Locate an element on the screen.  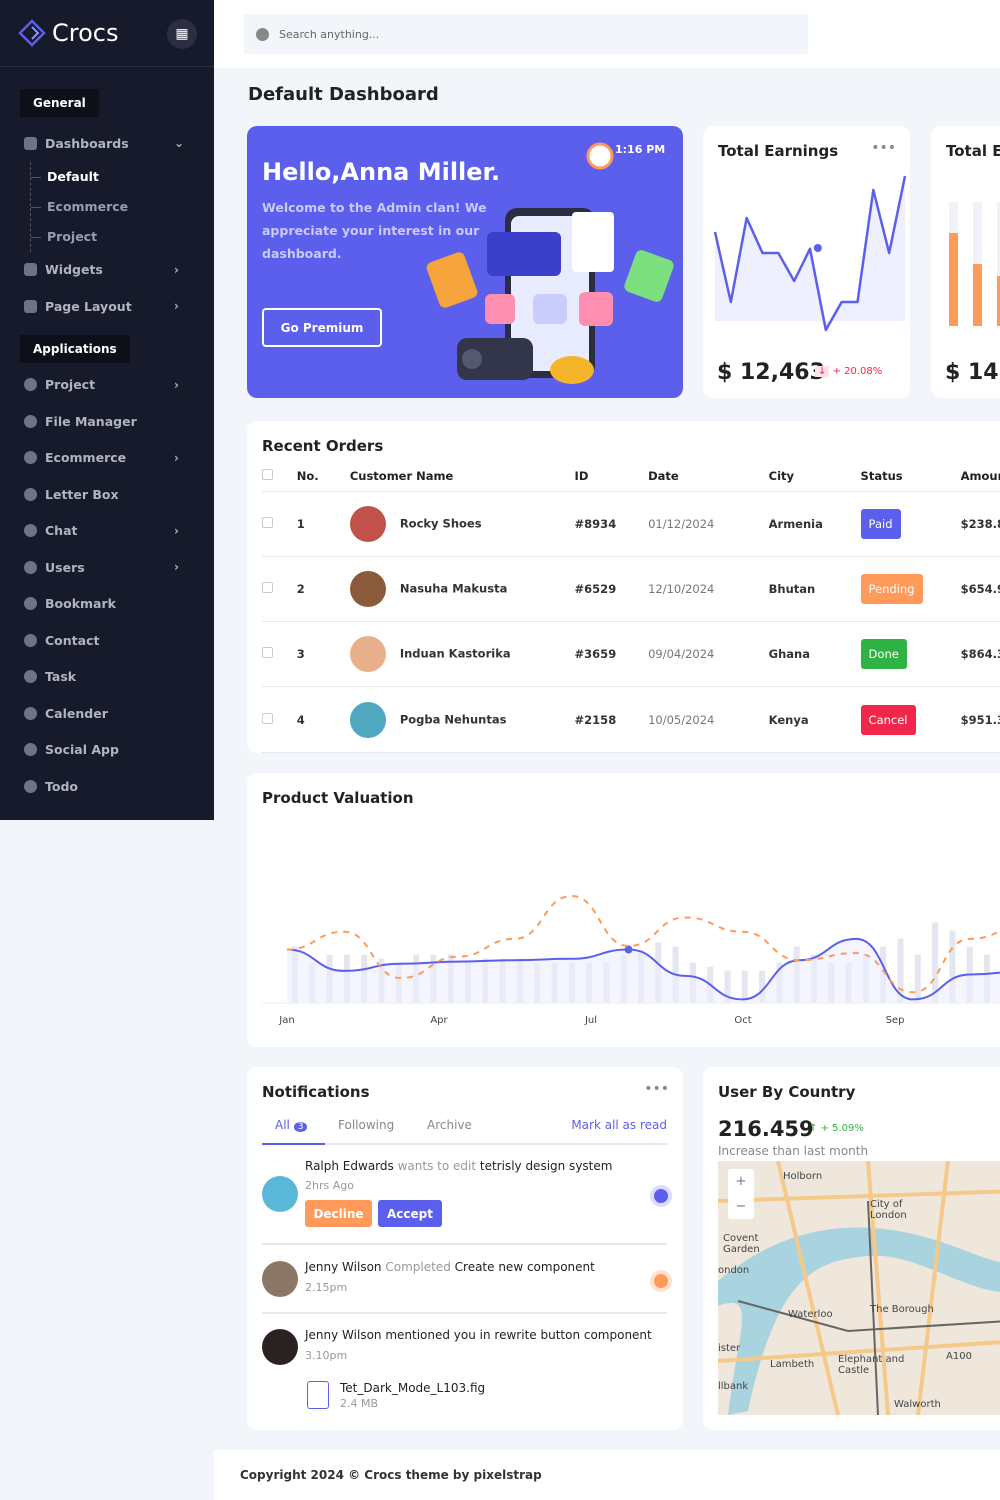
notif-name: Jenny Wilson is located at coordinates (343, 1267).